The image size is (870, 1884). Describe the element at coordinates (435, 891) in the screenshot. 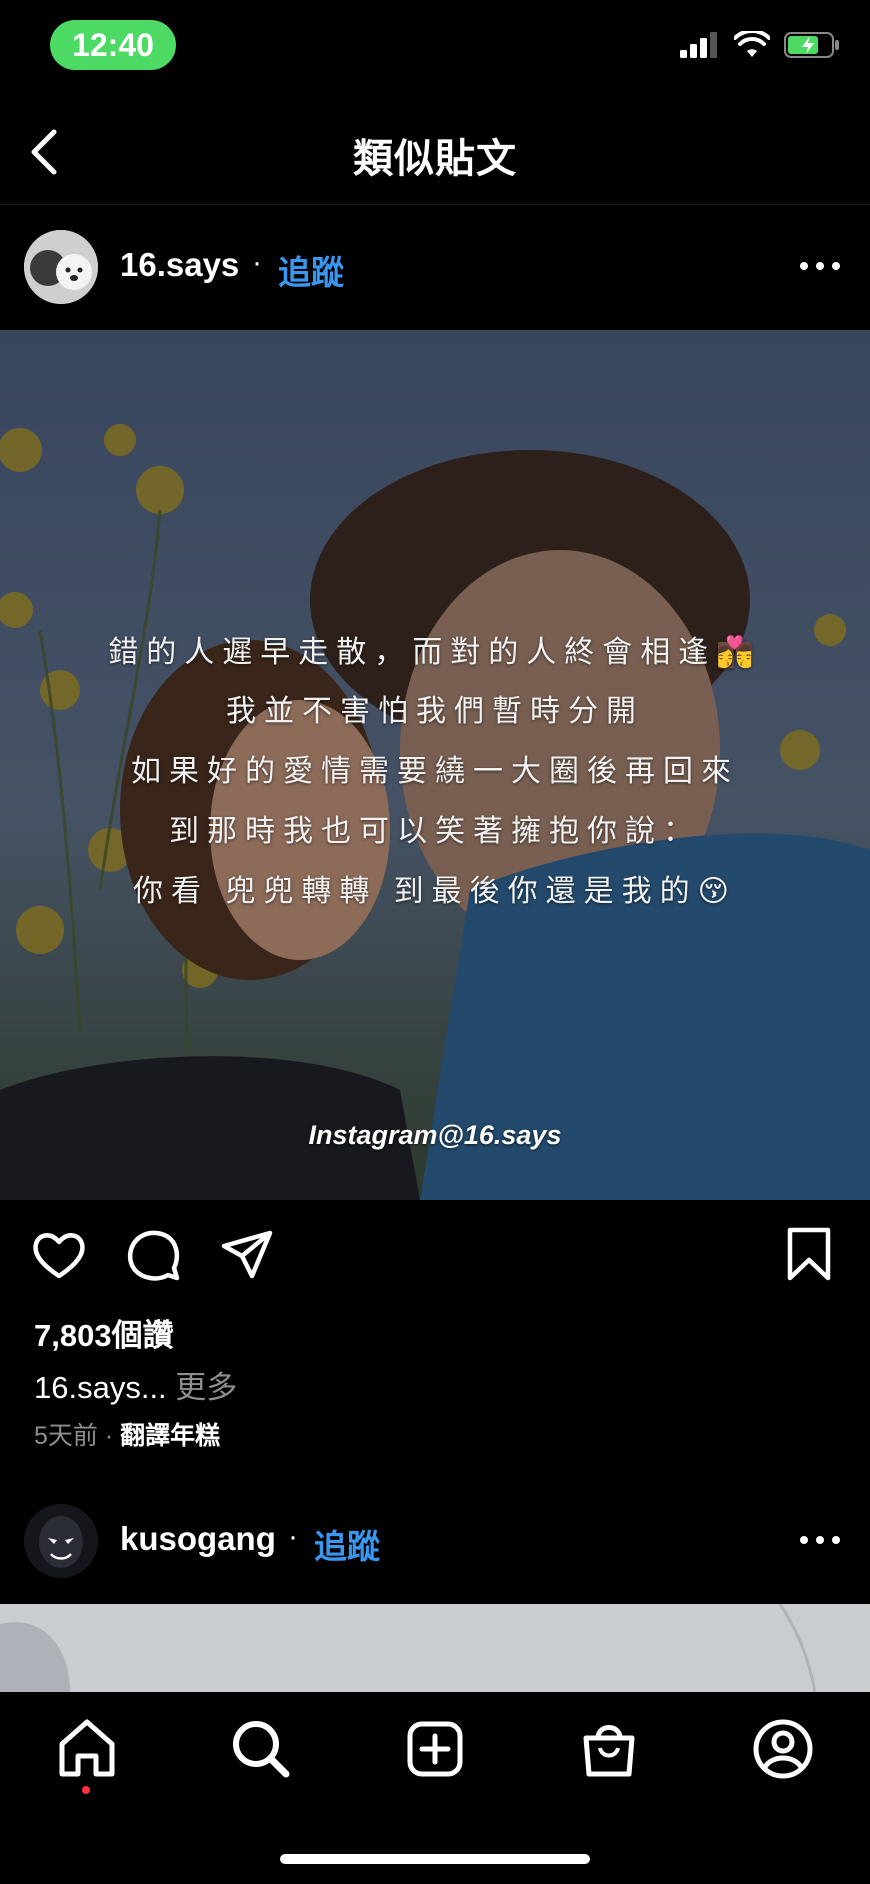

I see `image-text-line-5: 你看 兜兜轉轉 到最後你還是我的😚` at that location.